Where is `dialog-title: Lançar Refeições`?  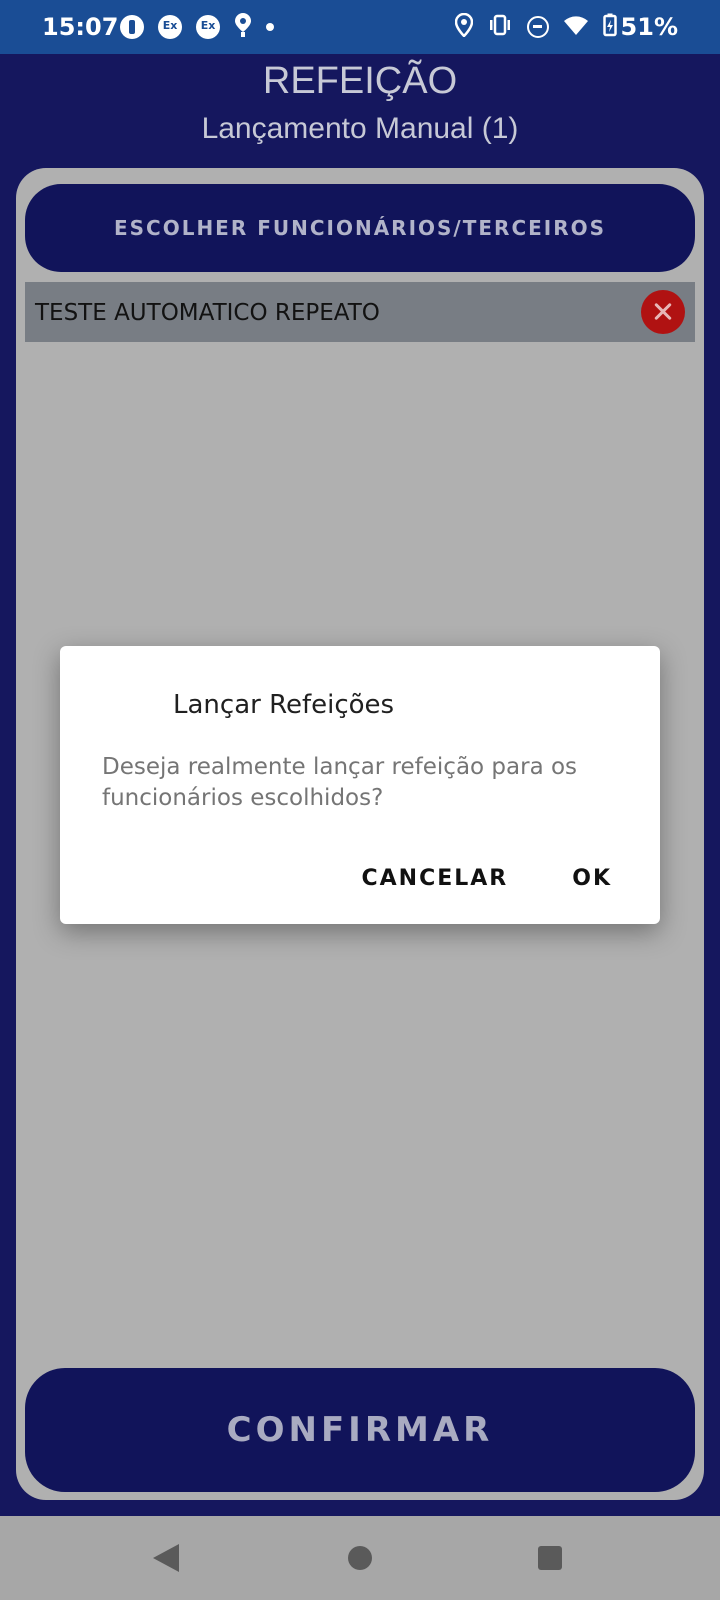 dialog-title: Lançar Refeições is located at coordinates (284, 705).